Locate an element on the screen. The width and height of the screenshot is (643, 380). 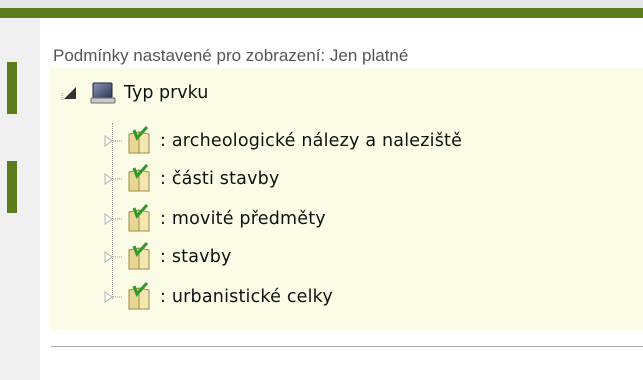
tree-item: : urbanistické celky is located at coordinates (217, 296).